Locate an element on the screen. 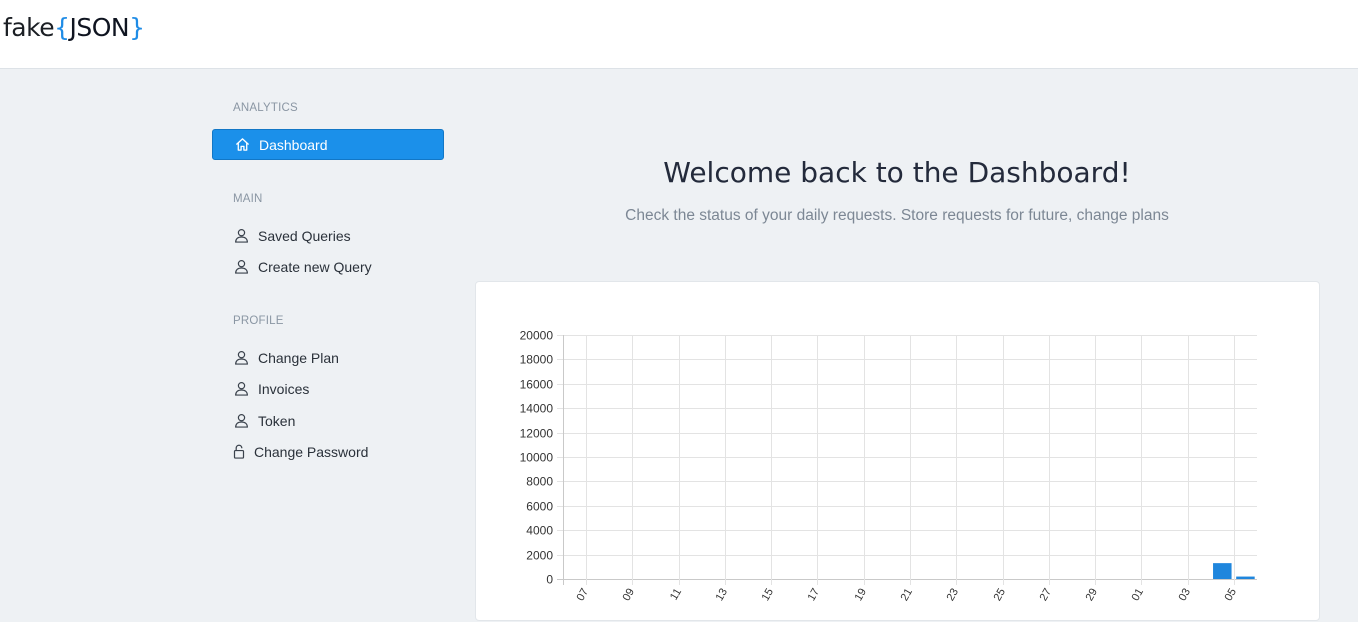 The height and width of the screenshot is (622, 1358). top-navbar: fake{JSON} is located at coordinates (679, 34).